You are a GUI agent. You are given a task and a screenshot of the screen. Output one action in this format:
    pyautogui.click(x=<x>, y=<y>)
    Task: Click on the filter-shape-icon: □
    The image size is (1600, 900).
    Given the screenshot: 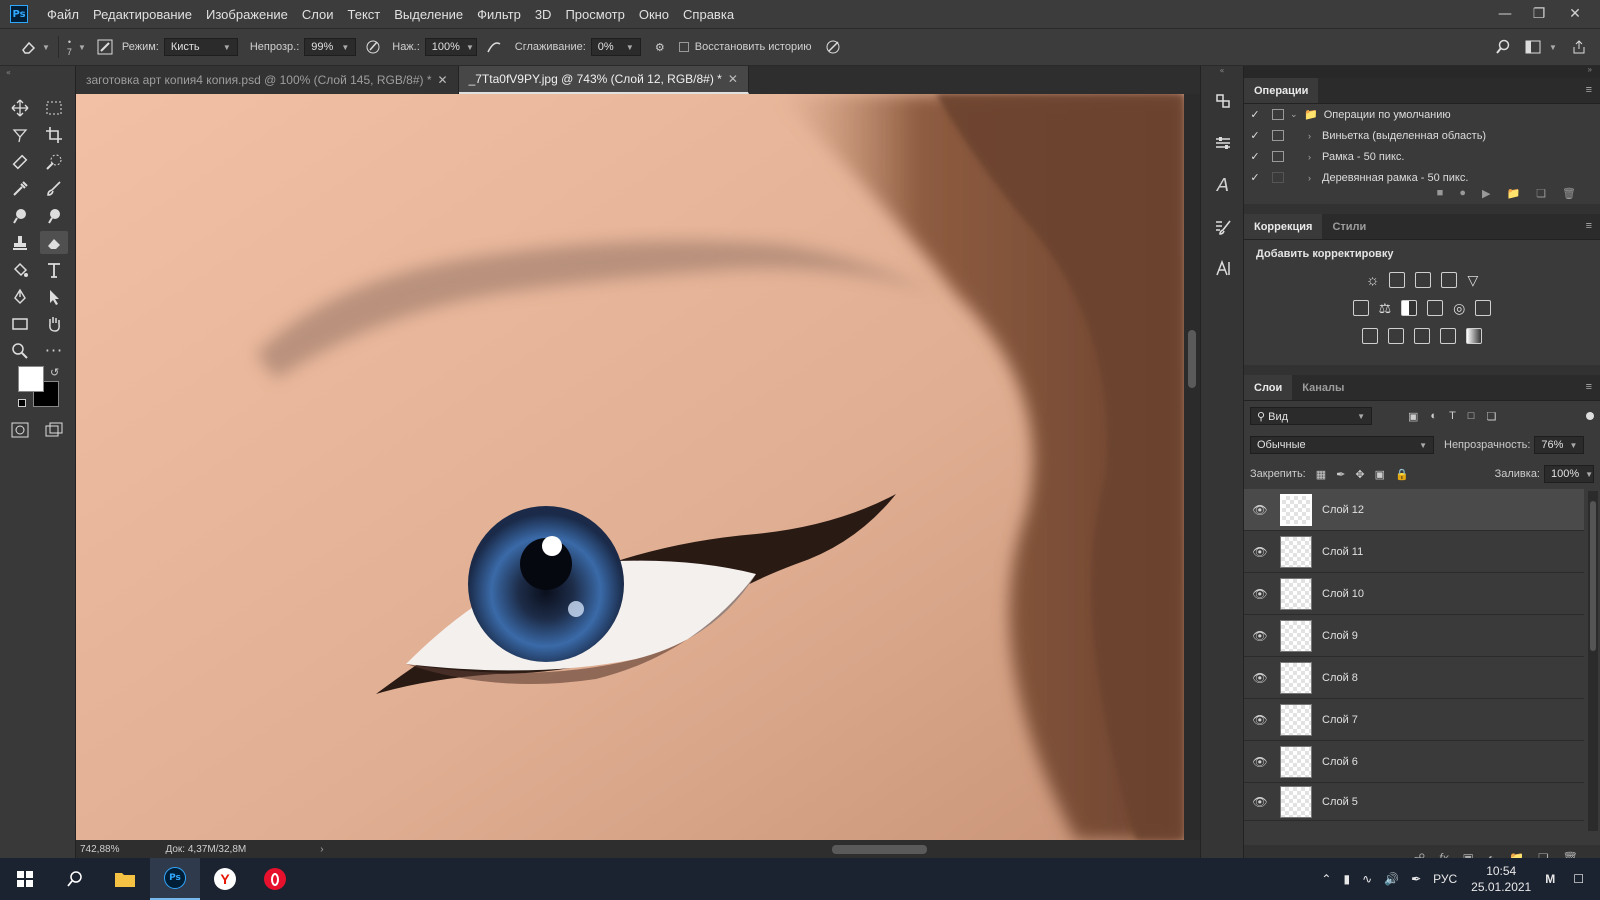 What is the action you would take?
    pyautogui.click(x=1471, y=416)
    